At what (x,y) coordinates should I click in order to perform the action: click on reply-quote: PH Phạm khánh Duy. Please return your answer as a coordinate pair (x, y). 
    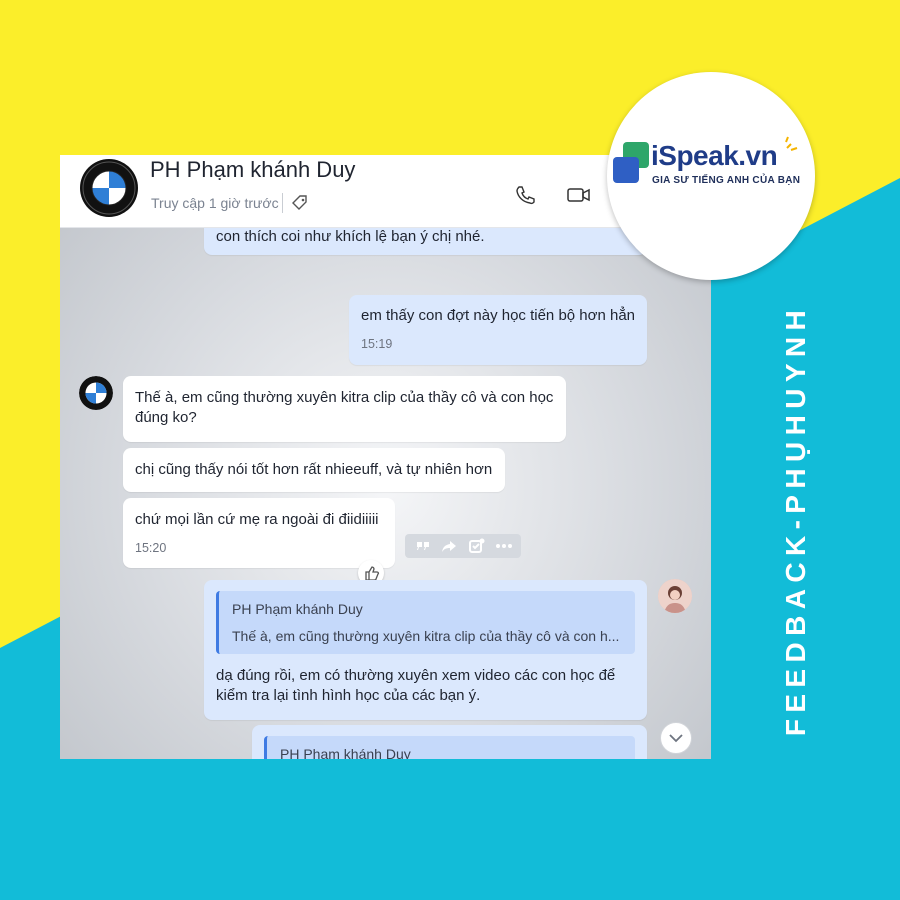
    Looking at the image, I should click on (449, 747).